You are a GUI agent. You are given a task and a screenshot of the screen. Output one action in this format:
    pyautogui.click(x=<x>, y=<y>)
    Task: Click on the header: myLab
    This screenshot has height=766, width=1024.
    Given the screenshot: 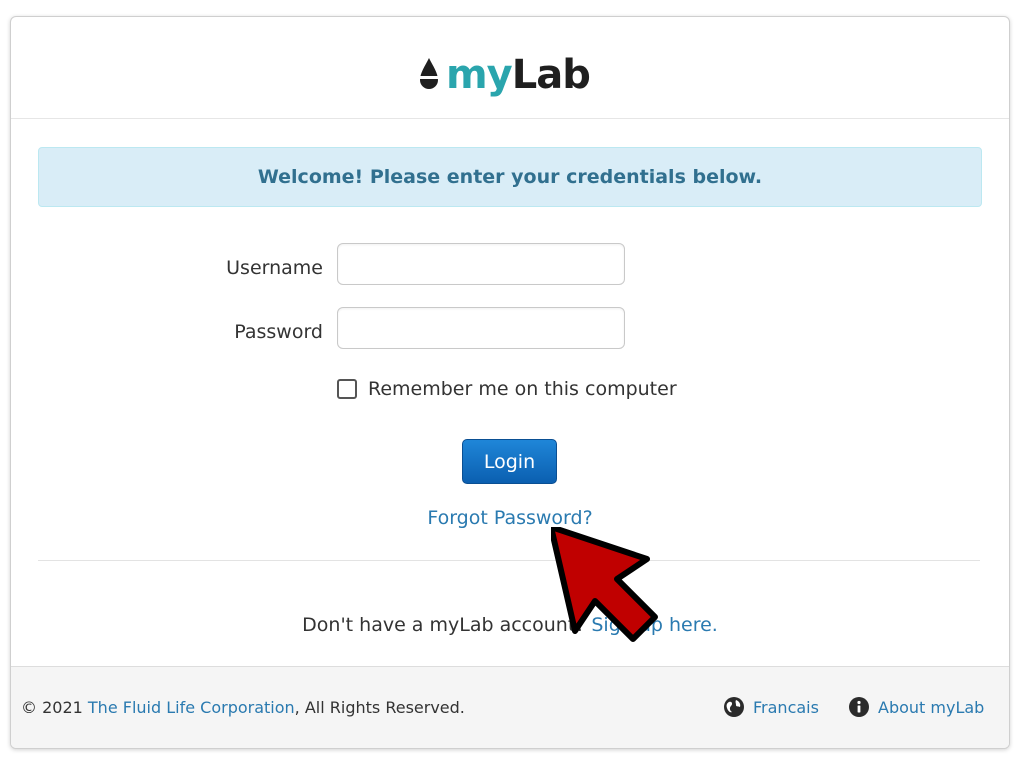 What is the action you would take?
    pyautogui.click(x=510, y=68)
    